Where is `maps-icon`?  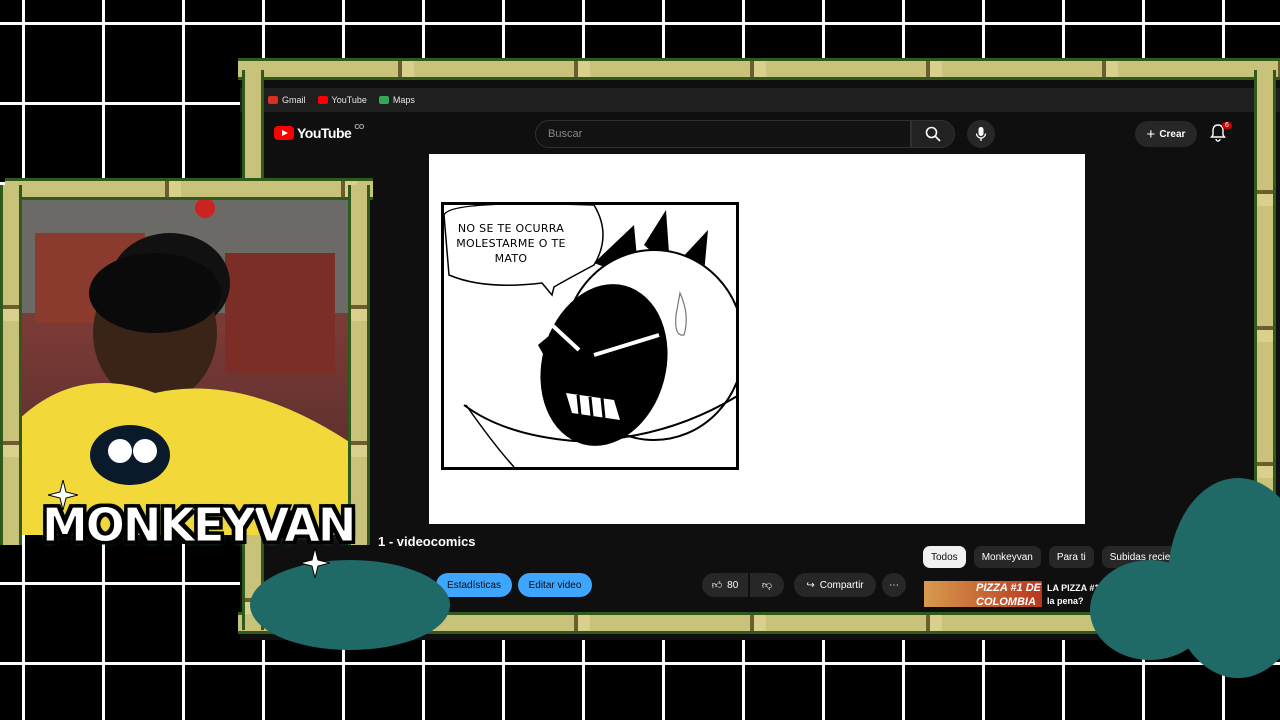 maps-icon is located at coordinates (383, 100).